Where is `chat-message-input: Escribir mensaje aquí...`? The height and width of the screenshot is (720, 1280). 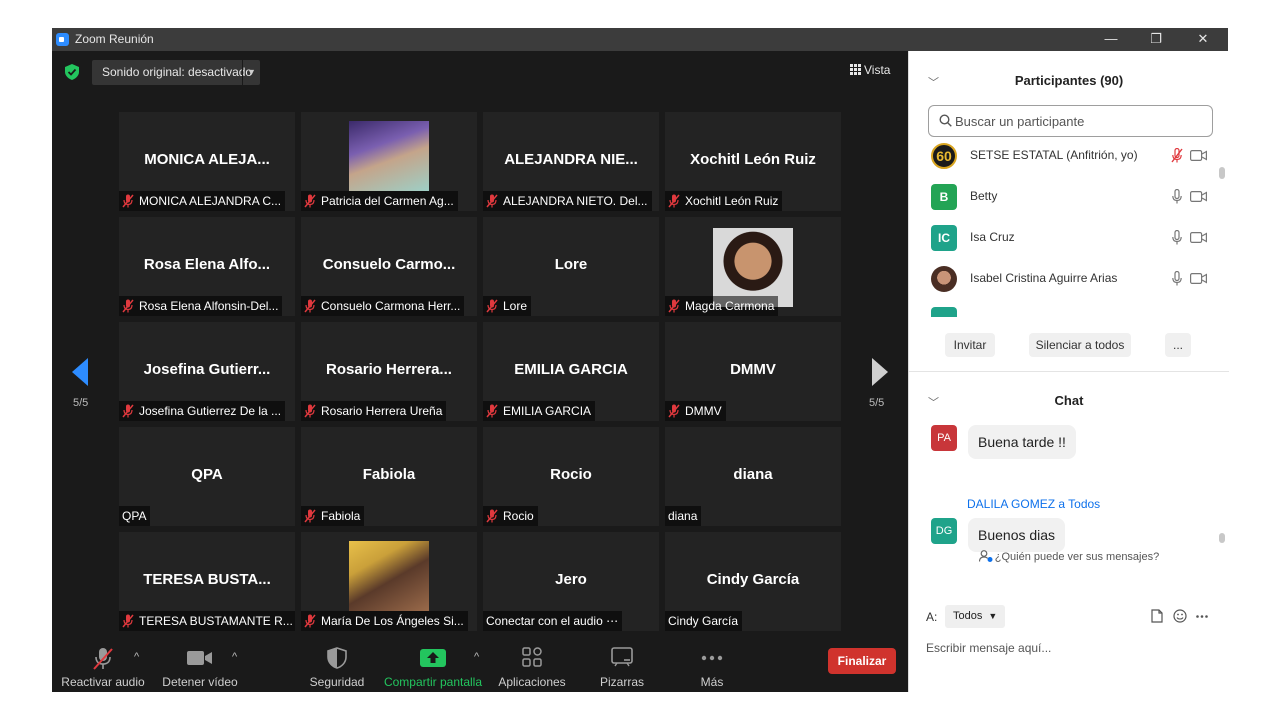
chat-message-input: Escribir mensaje aquí... is located at coordinates (988, 648).